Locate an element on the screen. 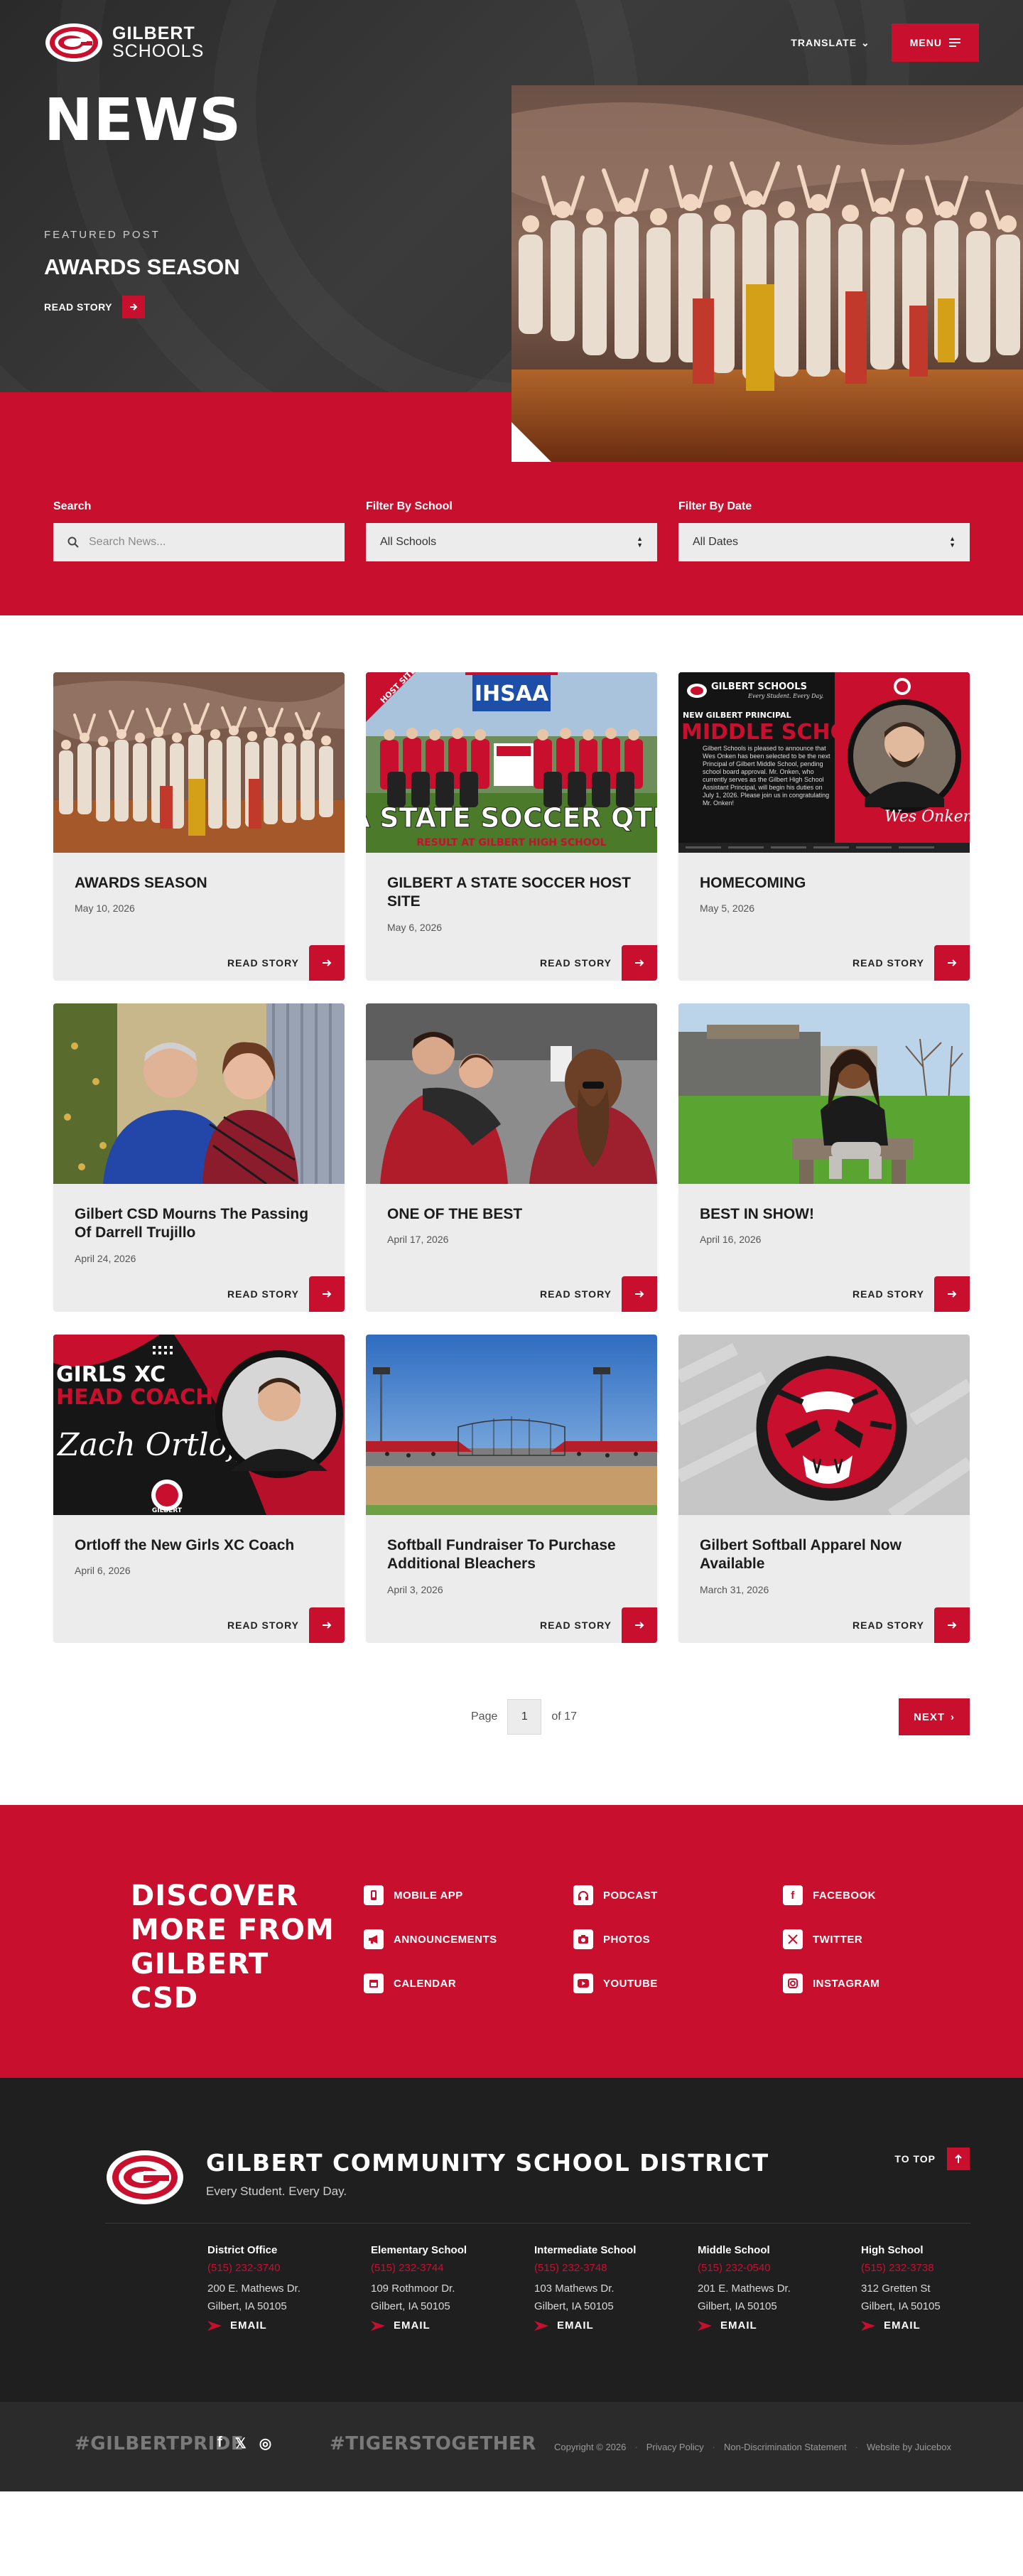 The image size is (1023, 2576). next-page-button: NEXT › is located at coordinates (935, 1717).